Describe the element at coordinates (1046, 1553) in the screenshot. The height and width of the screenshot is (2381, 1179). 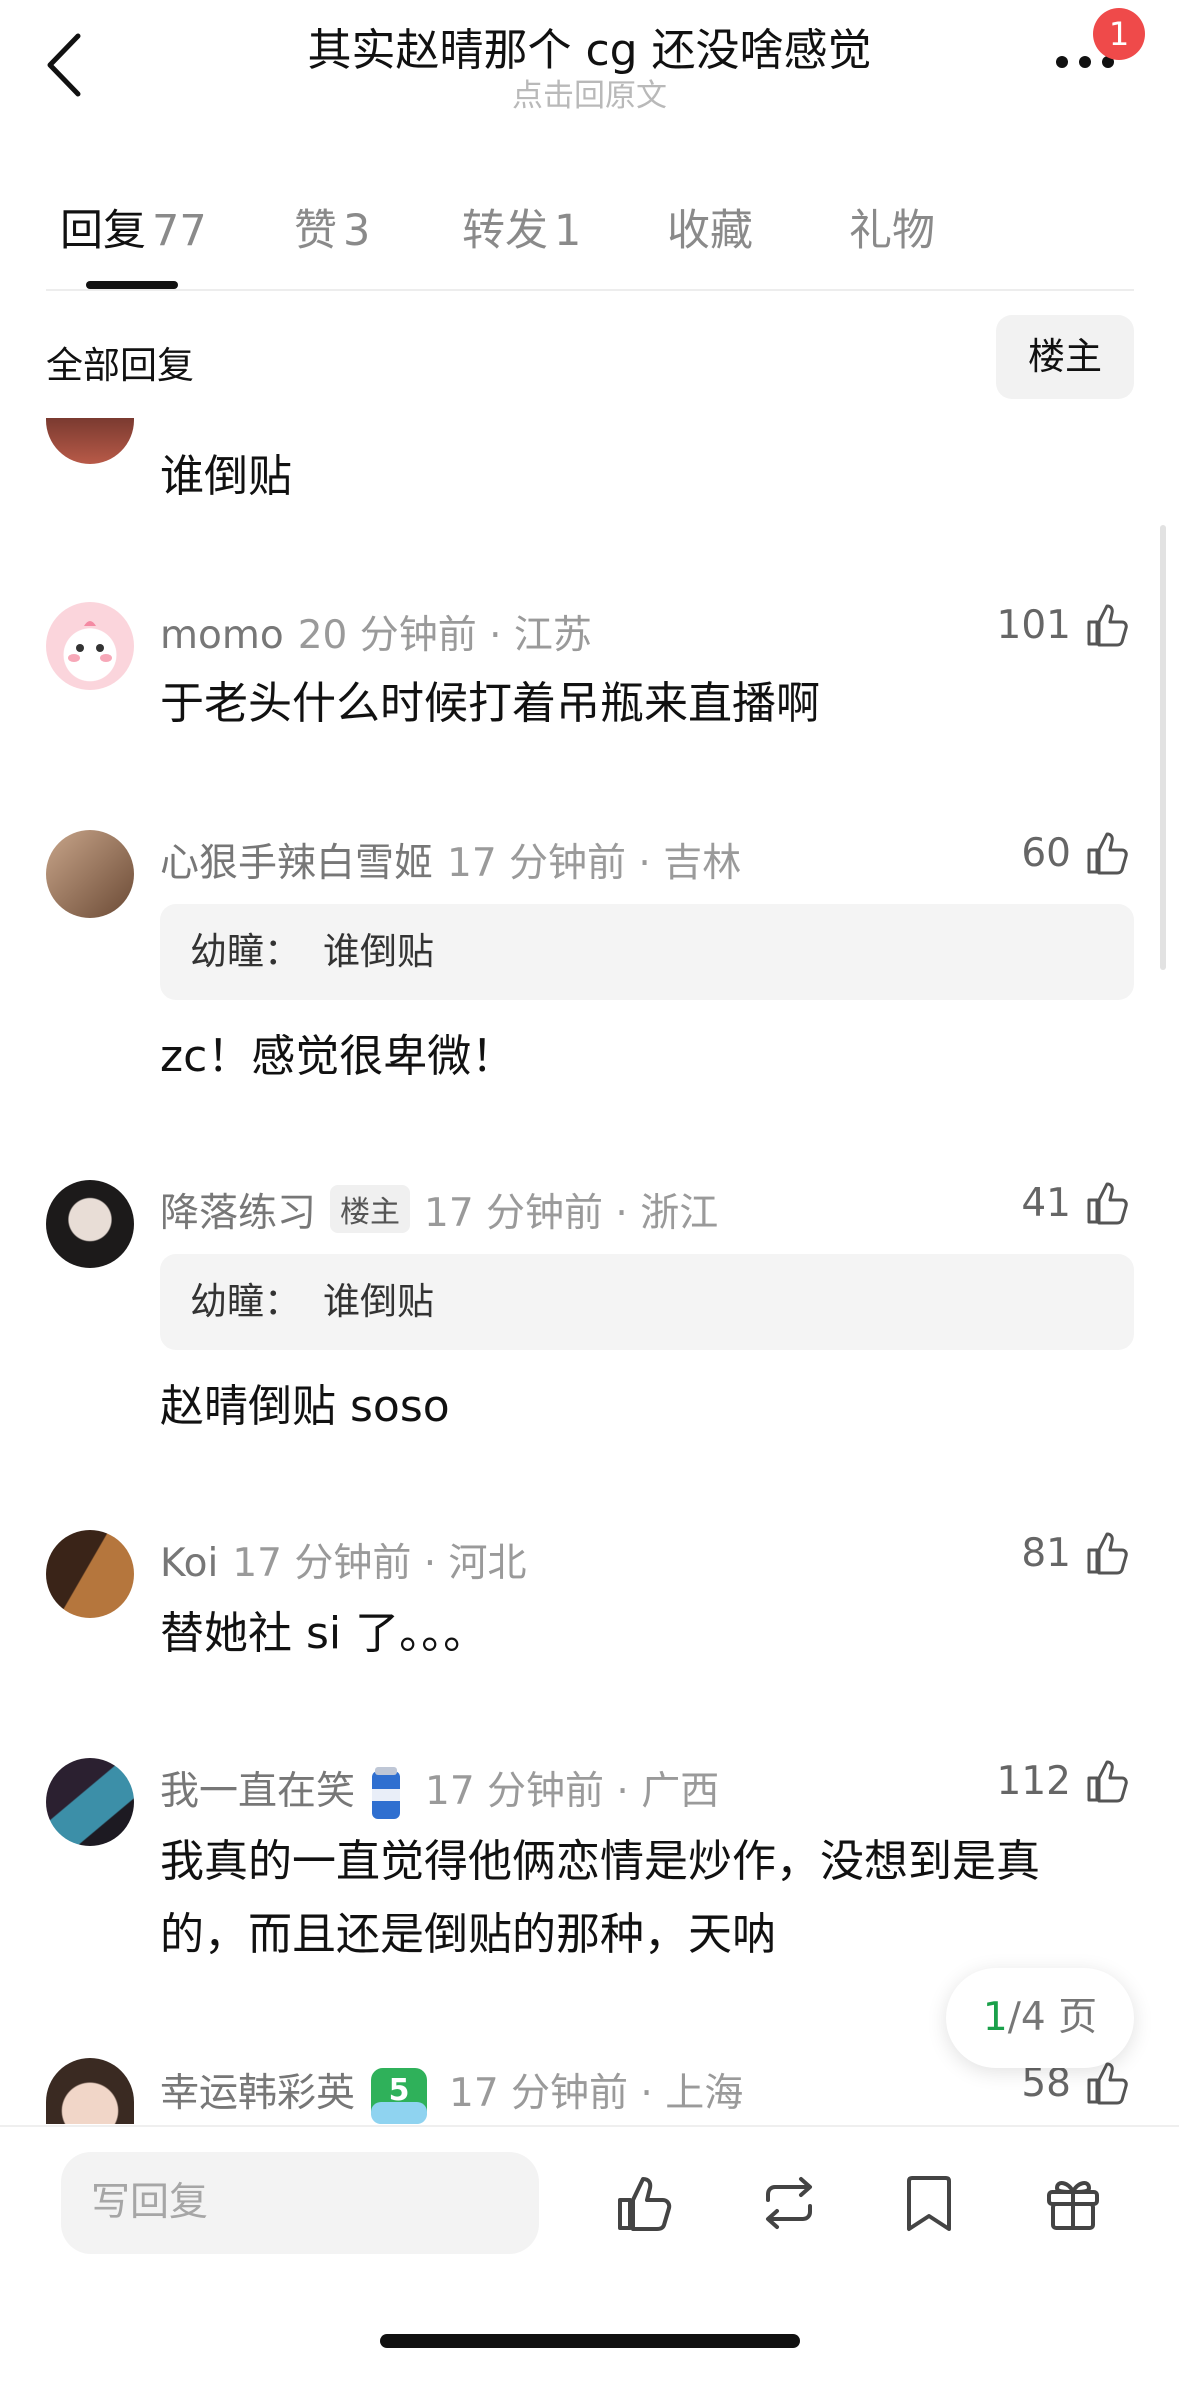
I see `like-count: 81` at that location.